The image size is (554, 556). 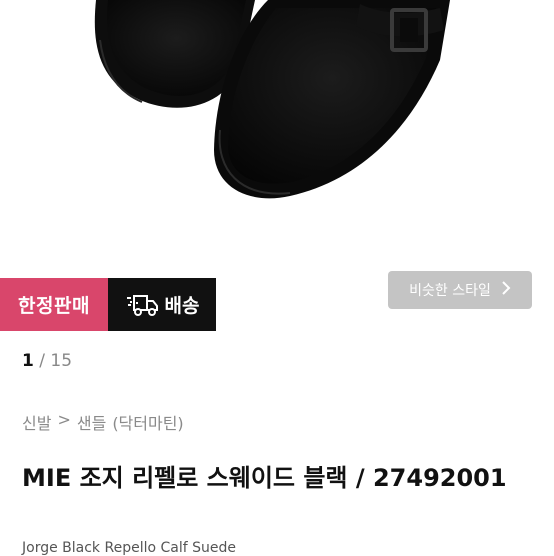 I want to click on chevron-right-icon, so click(x=506, y=290).